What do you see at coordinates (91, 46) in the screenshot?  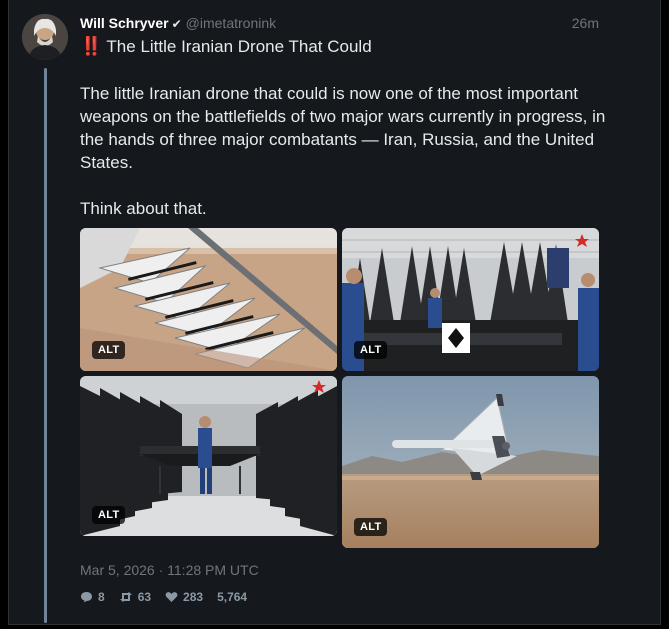 I see `double-exclamation-icon: ‼️` at bounding box center [91, 46].